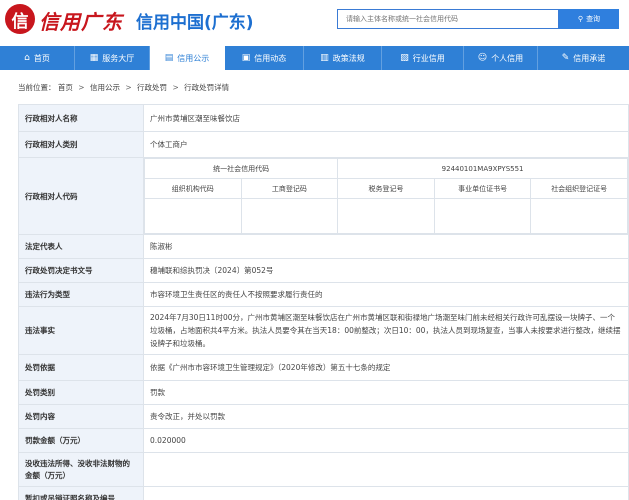 The height and width of the screenshot is (500, 629). Describe the element at coordinates (324, 58) in the screenshot. I see `book-icon: ▥` at that location.